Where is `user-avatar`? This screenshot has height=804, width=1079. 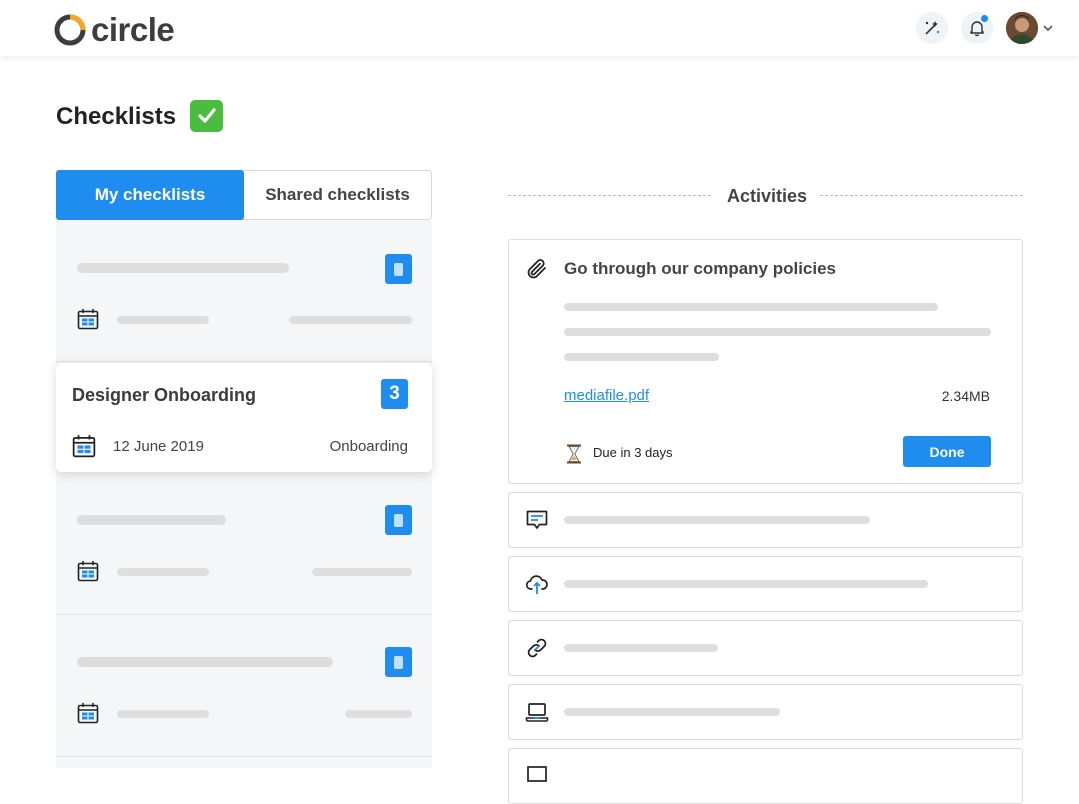
user-avatar is located at coordinates (1022, 28).